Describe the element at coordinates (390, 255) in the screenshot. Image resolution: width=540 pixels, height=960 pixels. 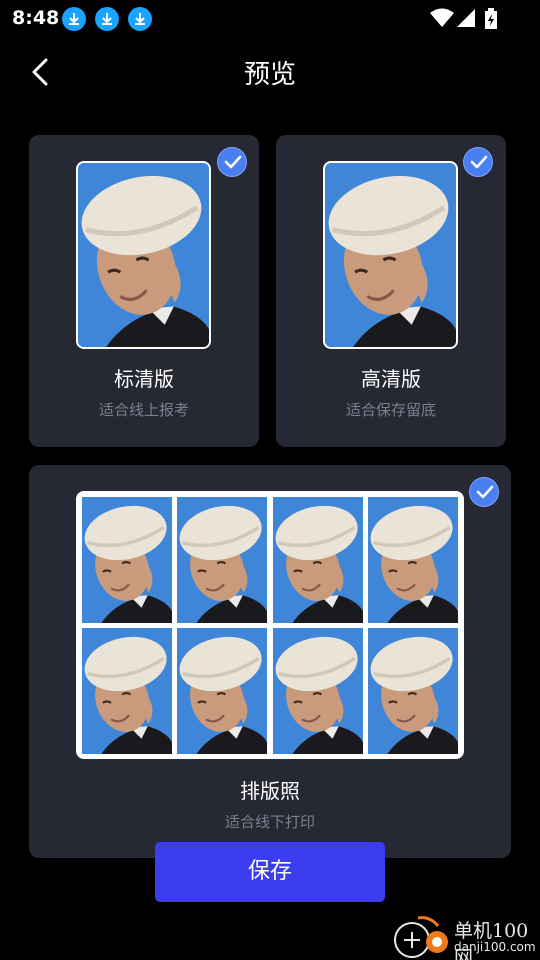
I see `hd-preview-photo` at that location.